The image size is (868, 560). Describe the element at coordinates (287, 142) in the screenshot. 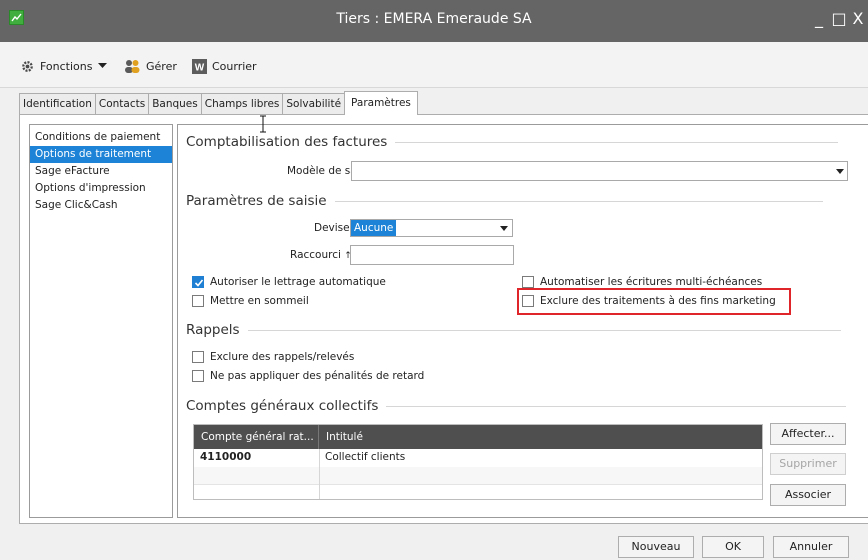

I see `invoicing-heading: Comptabilisation des factures` at that location.